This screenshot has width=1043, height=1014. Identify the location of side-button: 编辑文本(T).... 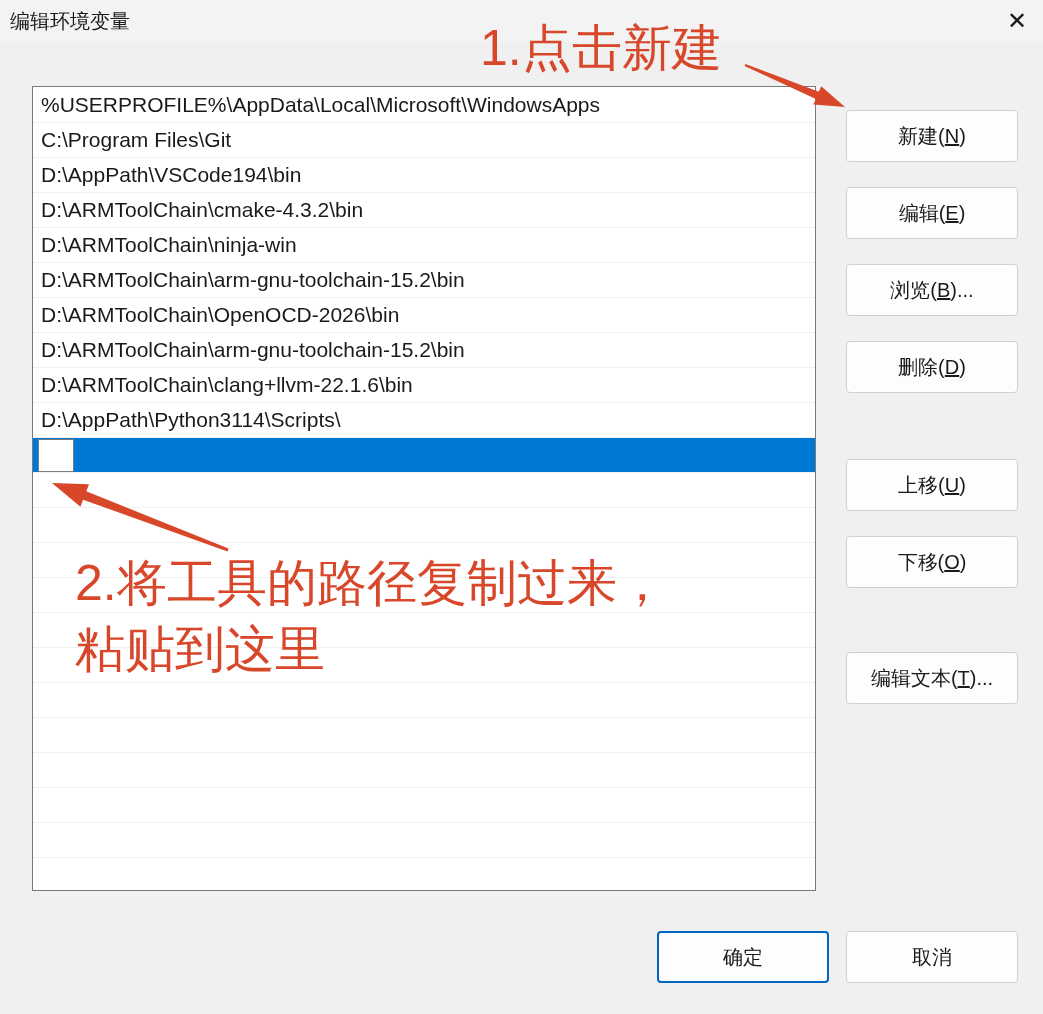
(932, 678).